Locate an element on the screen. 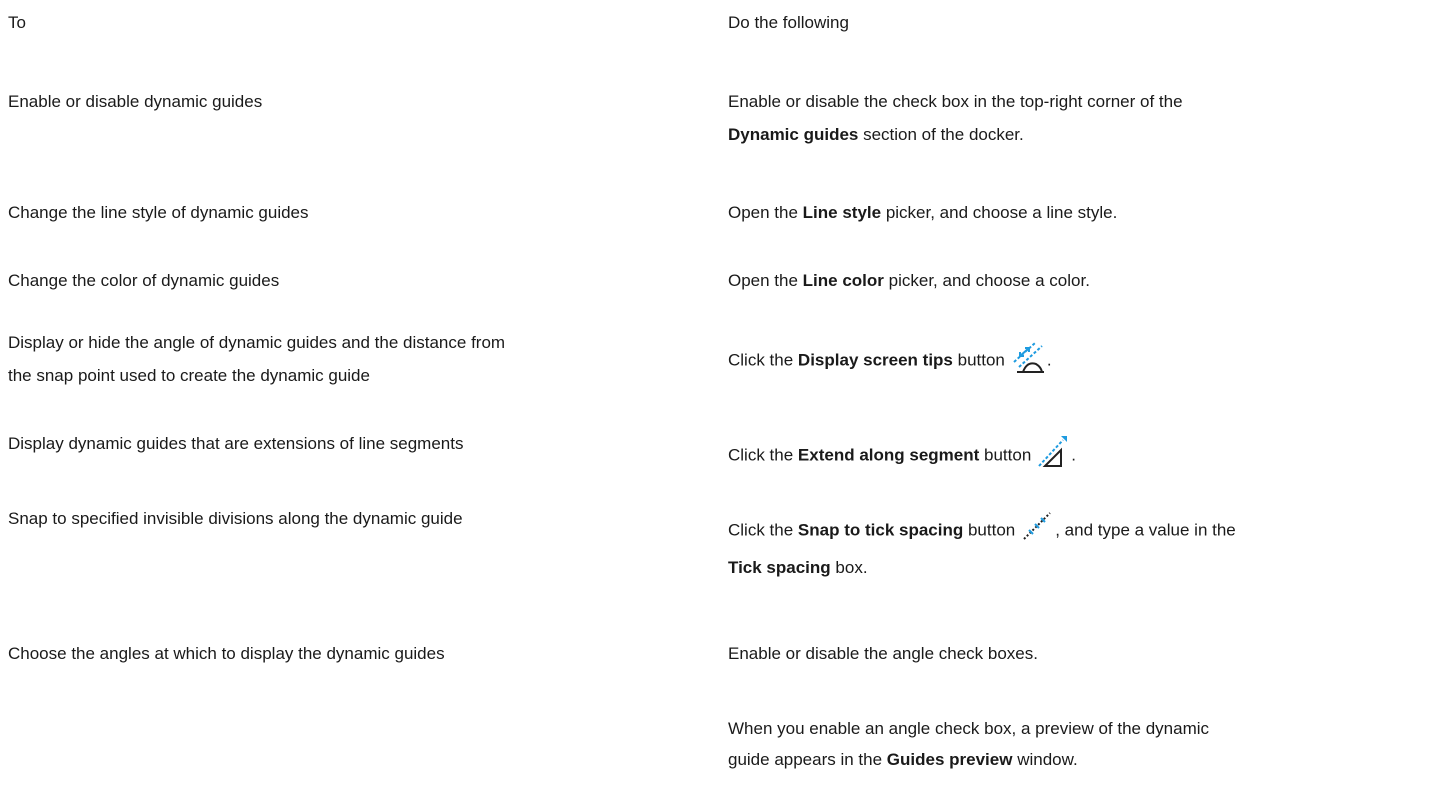 The height and width of the screenshot is (805, 1439). header-to-text: To is located at coordinates (17, 22).